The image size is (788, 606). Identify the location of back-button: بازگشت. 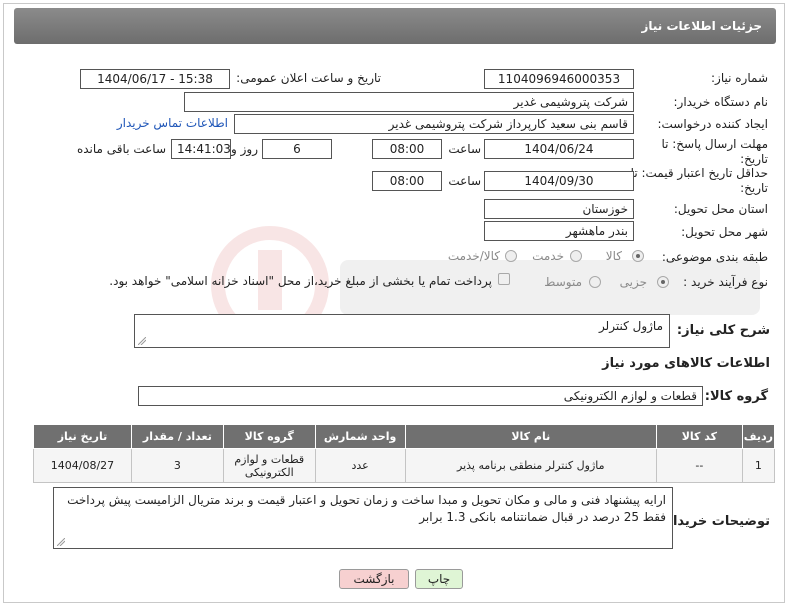
(374, 579).